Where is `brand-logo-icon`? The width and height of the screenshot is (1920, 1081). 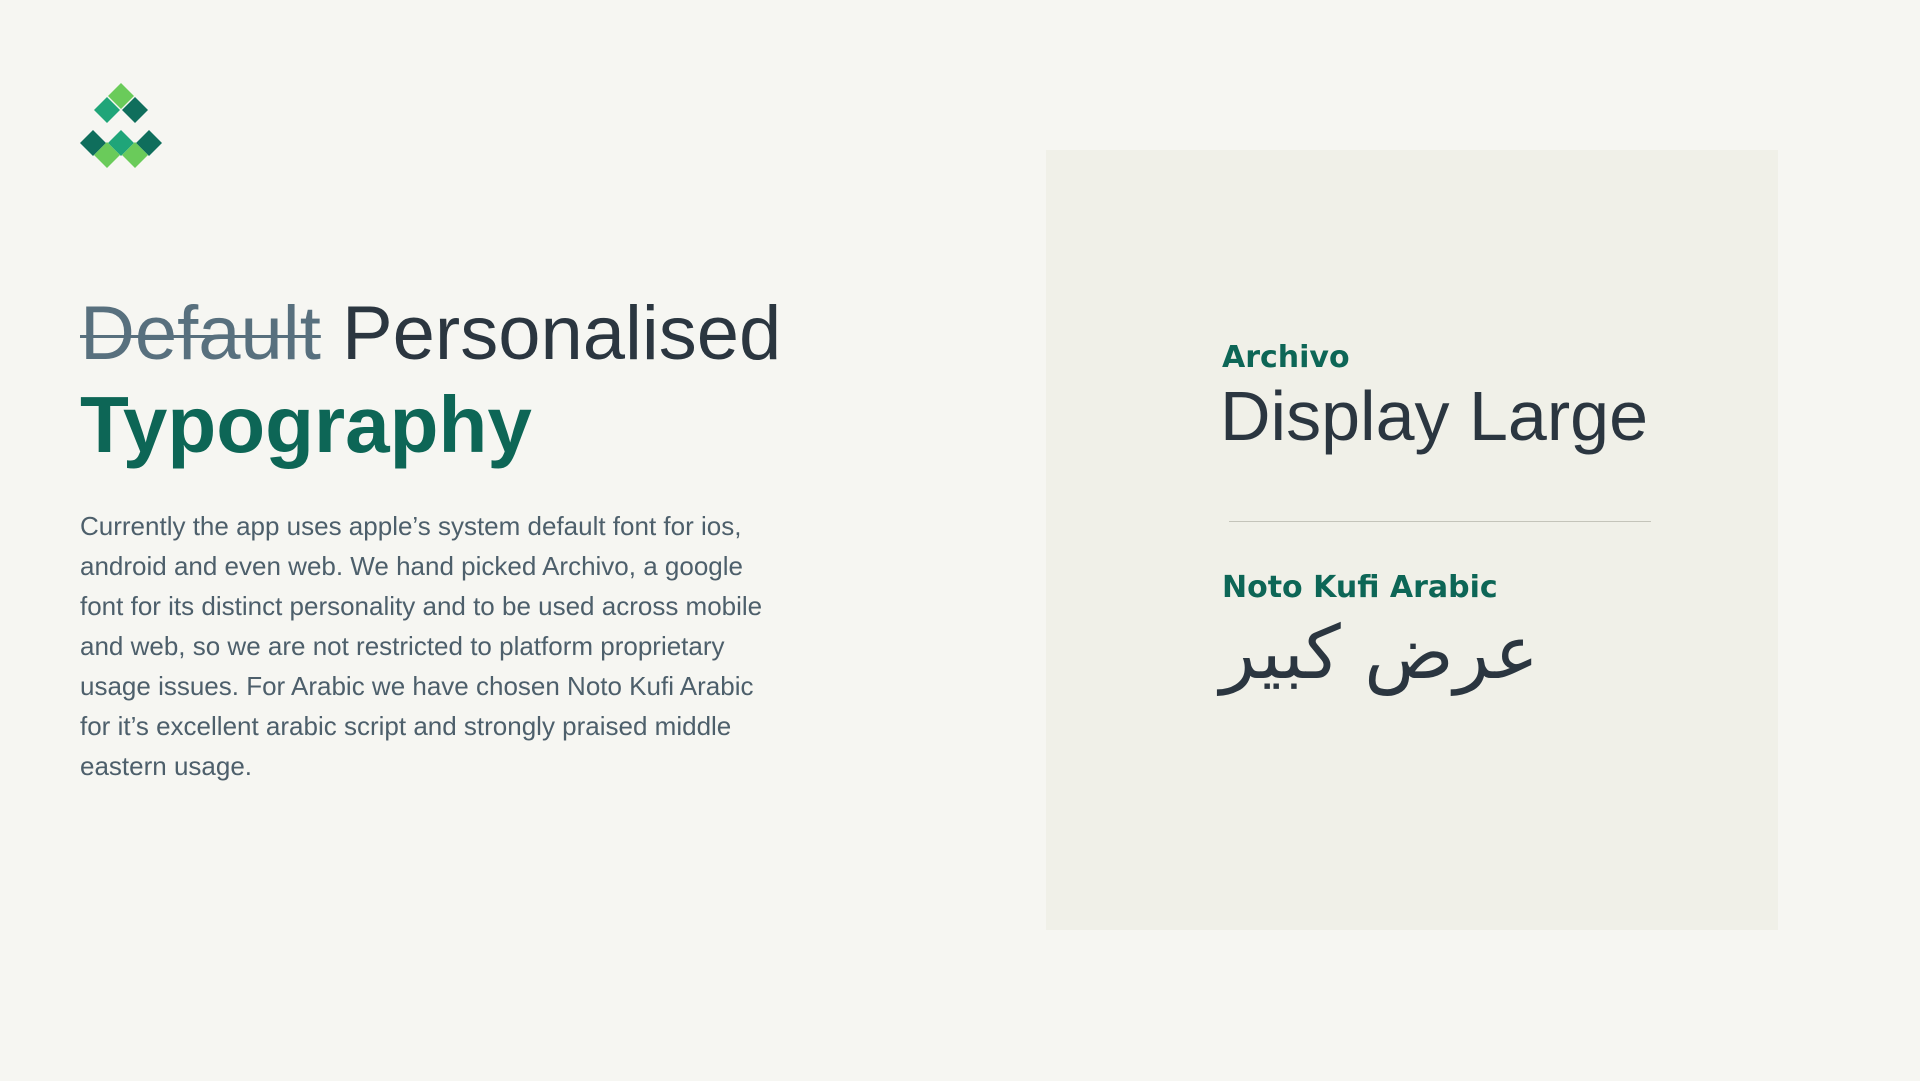 brand-logo-icon is located at coordinates (121, 125).